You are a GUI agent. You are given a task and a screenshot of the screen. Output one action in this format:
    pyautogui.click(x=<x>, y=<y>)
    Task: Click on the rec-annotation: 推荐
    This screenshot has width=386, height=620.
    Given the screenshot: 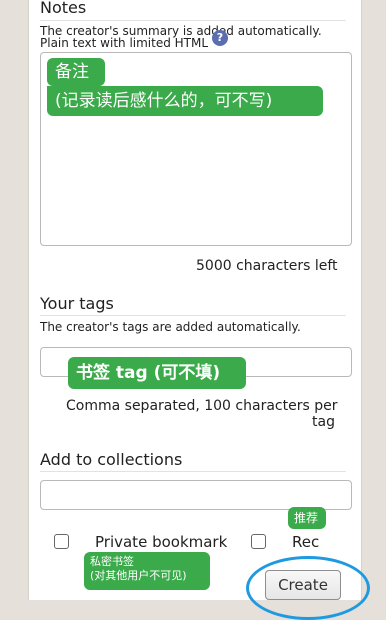 What is the action you would take?
    pyautogui.click(x=307, y=518)
    